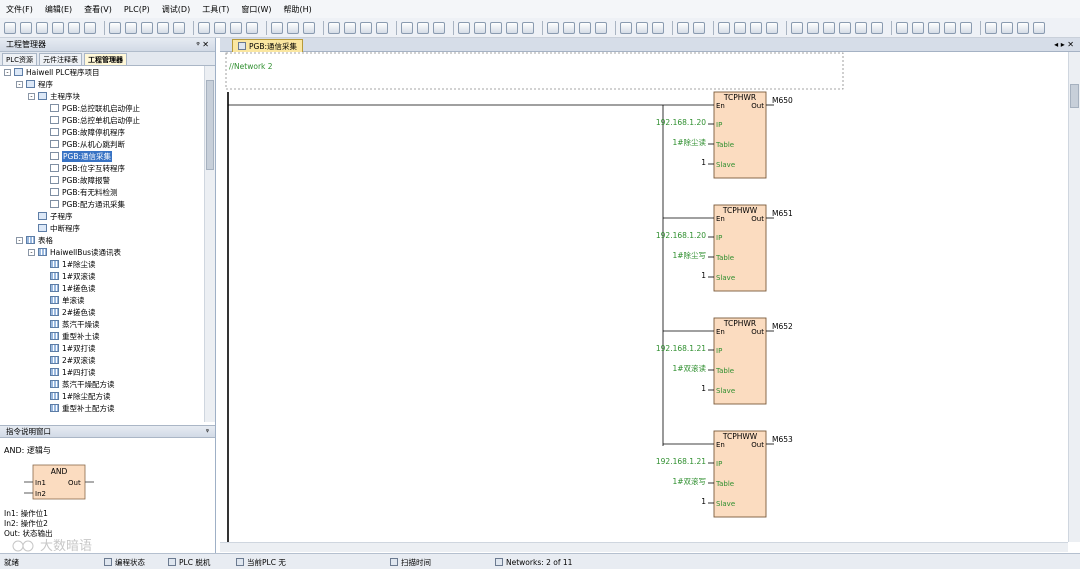 The width and height of the screenshot is (1080, 569). Describe the element at coordinates (19, 9) in the screenshot. I see `menu-item-0: 文件(F)` at that location.